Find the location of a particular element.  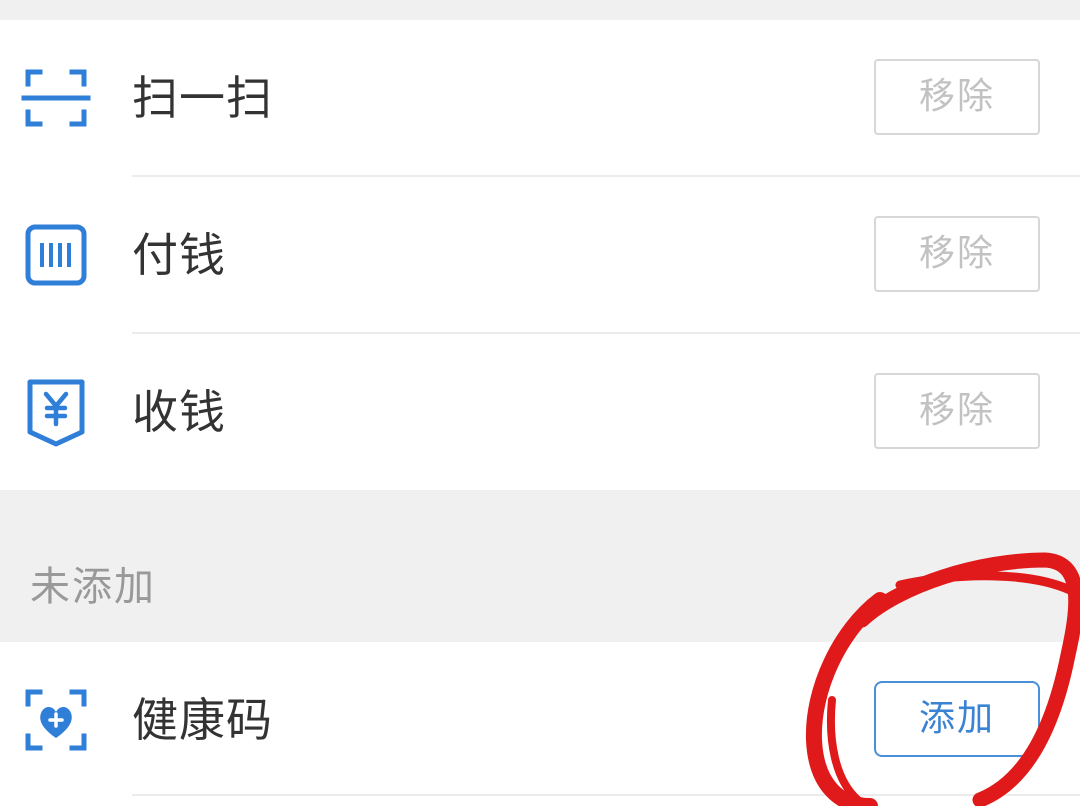

item-label: 收钱 is located at coordinates (179, 412).